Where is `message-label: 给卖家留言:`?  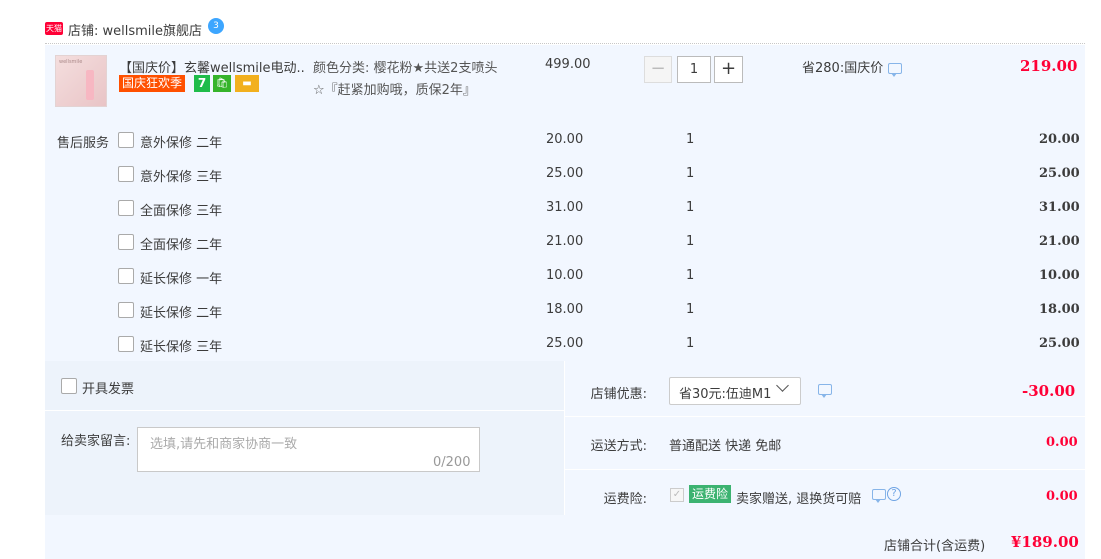 message-label: 给卖家留言: is located at coordinates (96, 441).